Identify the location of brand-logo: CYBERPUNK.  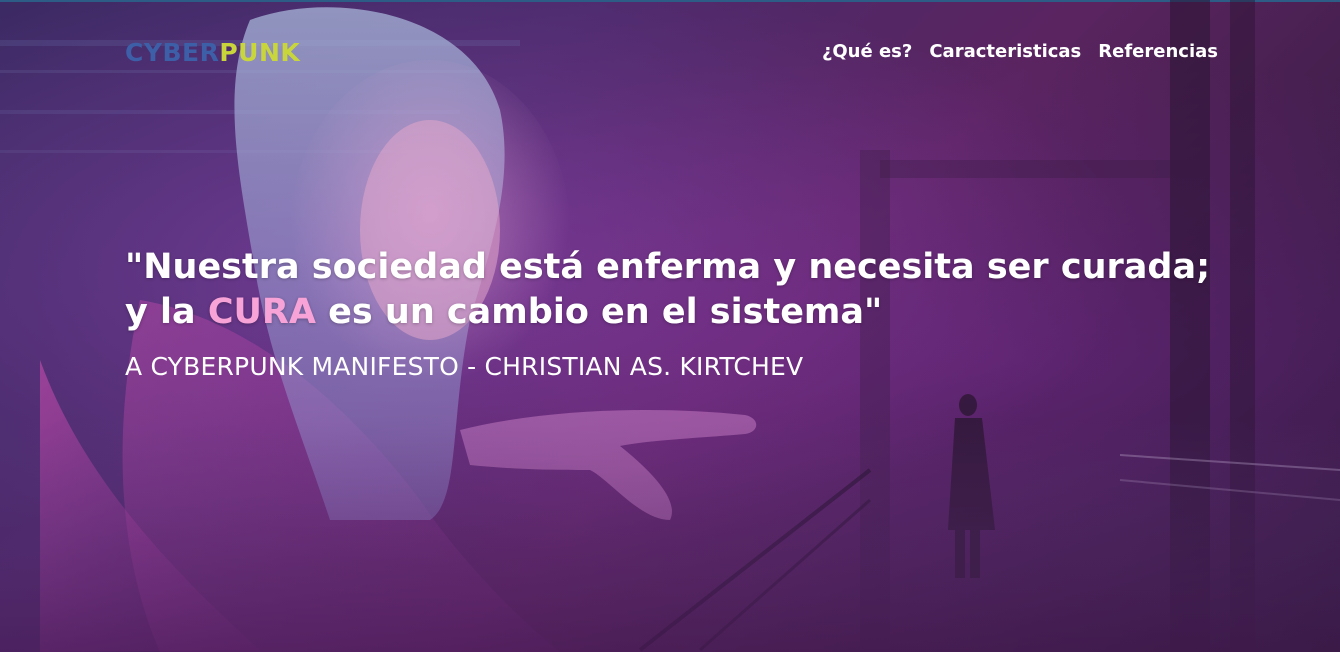
(212, 52).